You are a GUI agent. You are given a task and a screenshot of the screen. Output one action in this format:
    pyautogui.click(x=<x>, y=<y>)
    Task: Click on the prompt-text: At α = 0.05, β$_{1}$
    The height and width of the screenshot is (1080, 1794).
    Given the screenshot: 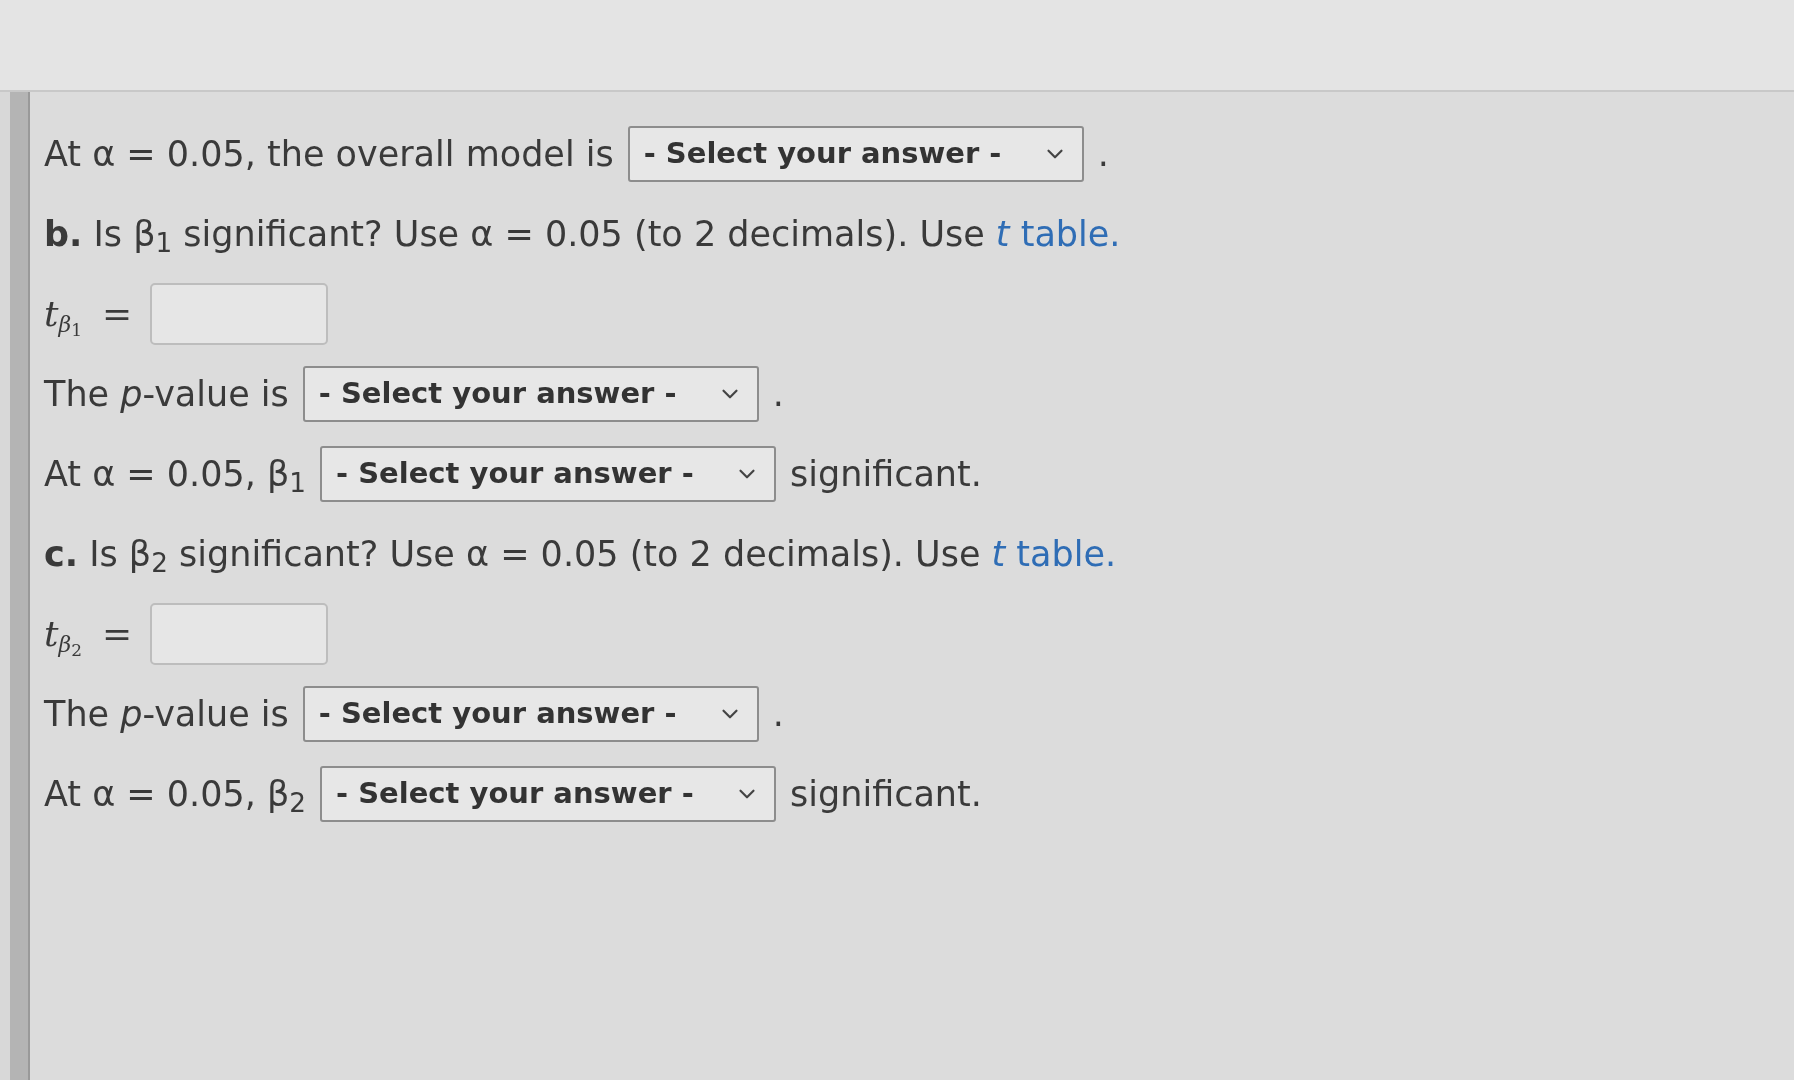 What is the action you would take?
    pyautogui.click(x=175, y=476)
    